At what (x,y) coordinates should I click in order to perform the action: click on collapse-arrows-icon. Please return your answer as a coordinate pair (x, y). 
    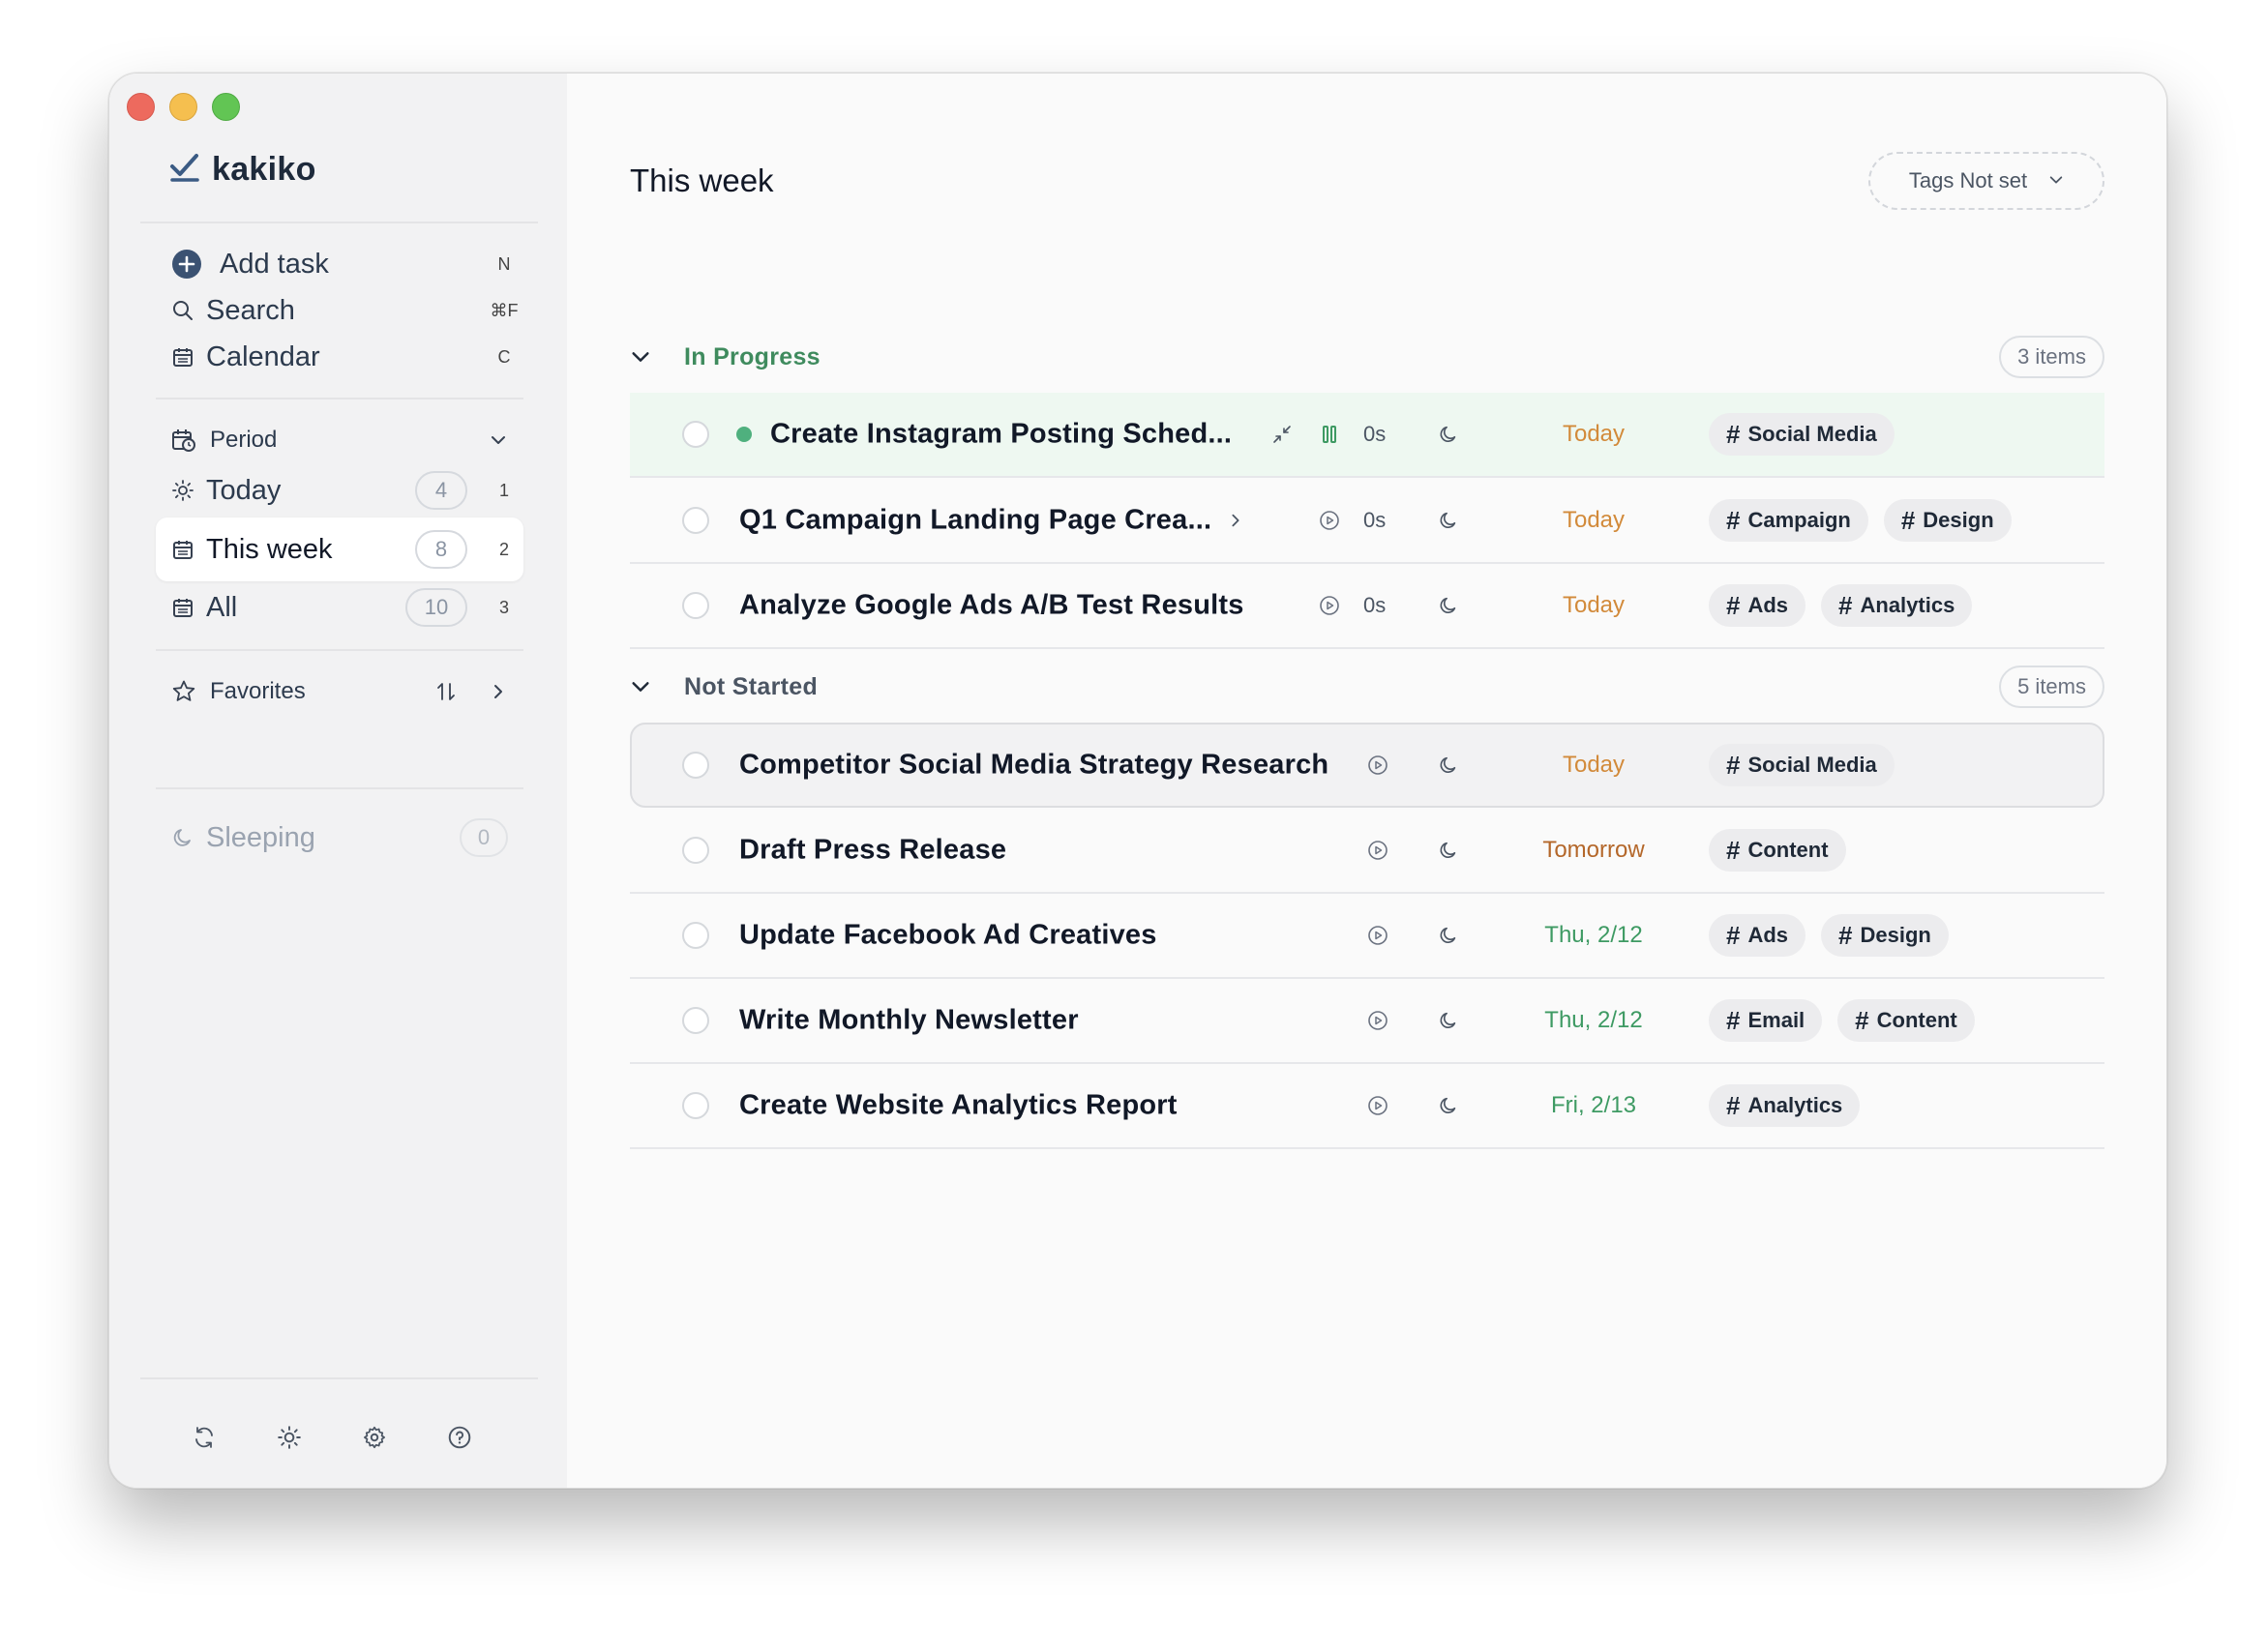
    Looking at the image, I should click on (1282, 434).